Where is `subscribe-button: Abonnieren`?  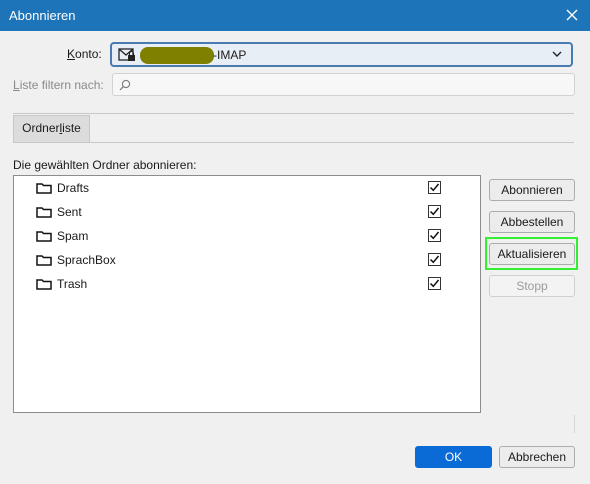 subscribe-button: Abonnieren is located at coordinates (532, 190).